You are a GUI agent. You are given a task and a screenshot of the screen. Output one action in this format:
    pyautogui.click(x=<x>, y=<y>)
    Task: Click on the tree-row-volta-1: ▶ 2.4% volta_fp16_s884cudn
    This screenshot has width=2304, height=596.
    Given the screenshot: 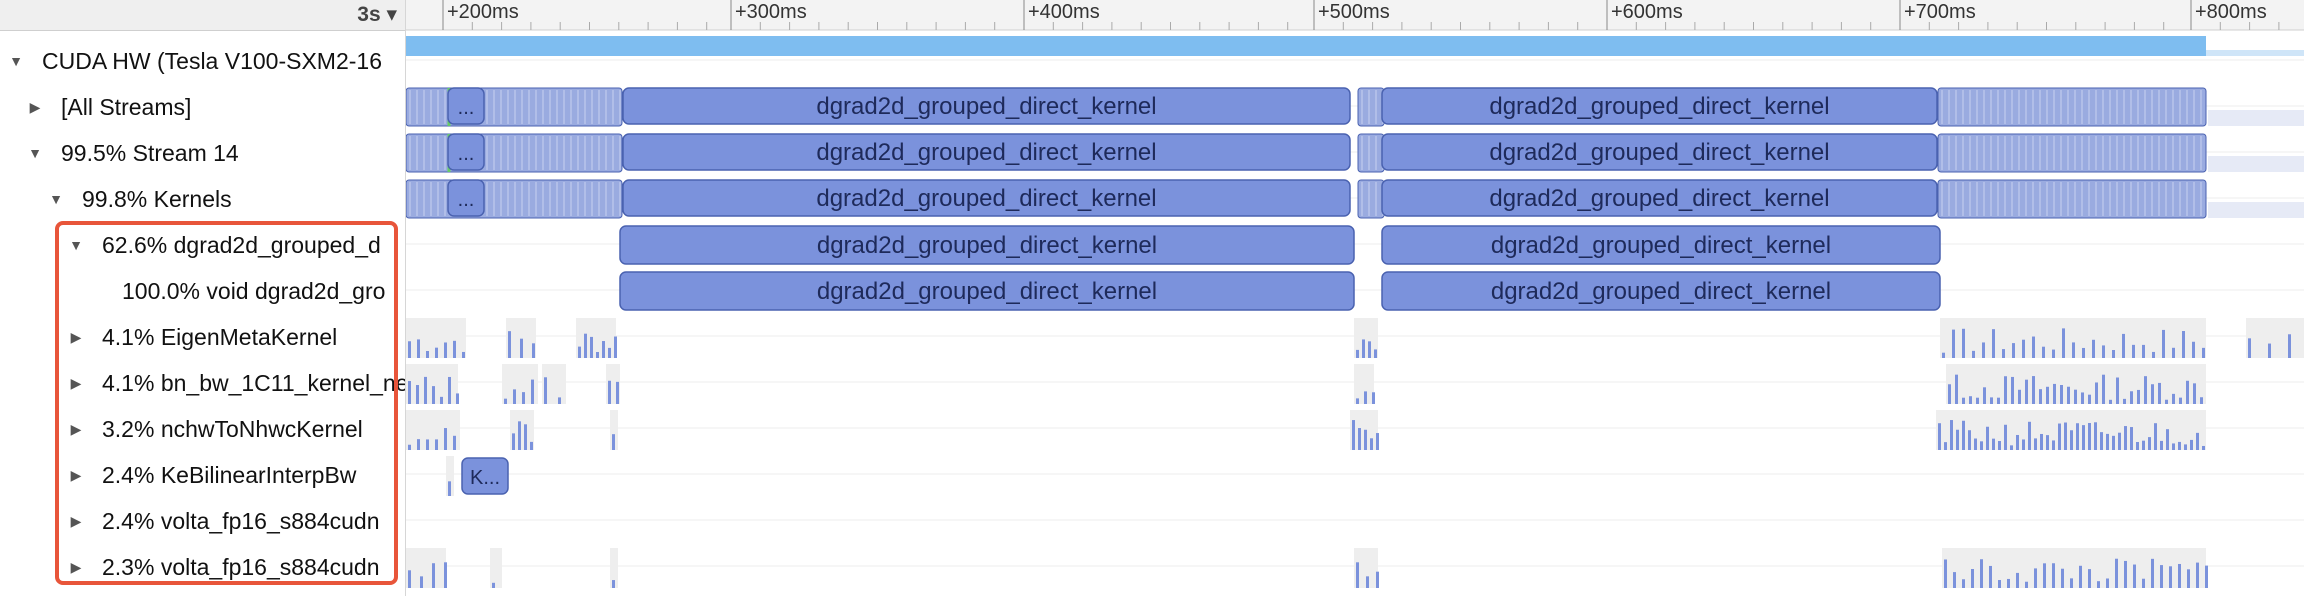 What is the action you would take?
    pyautogui.click(x=202, y=521)
    